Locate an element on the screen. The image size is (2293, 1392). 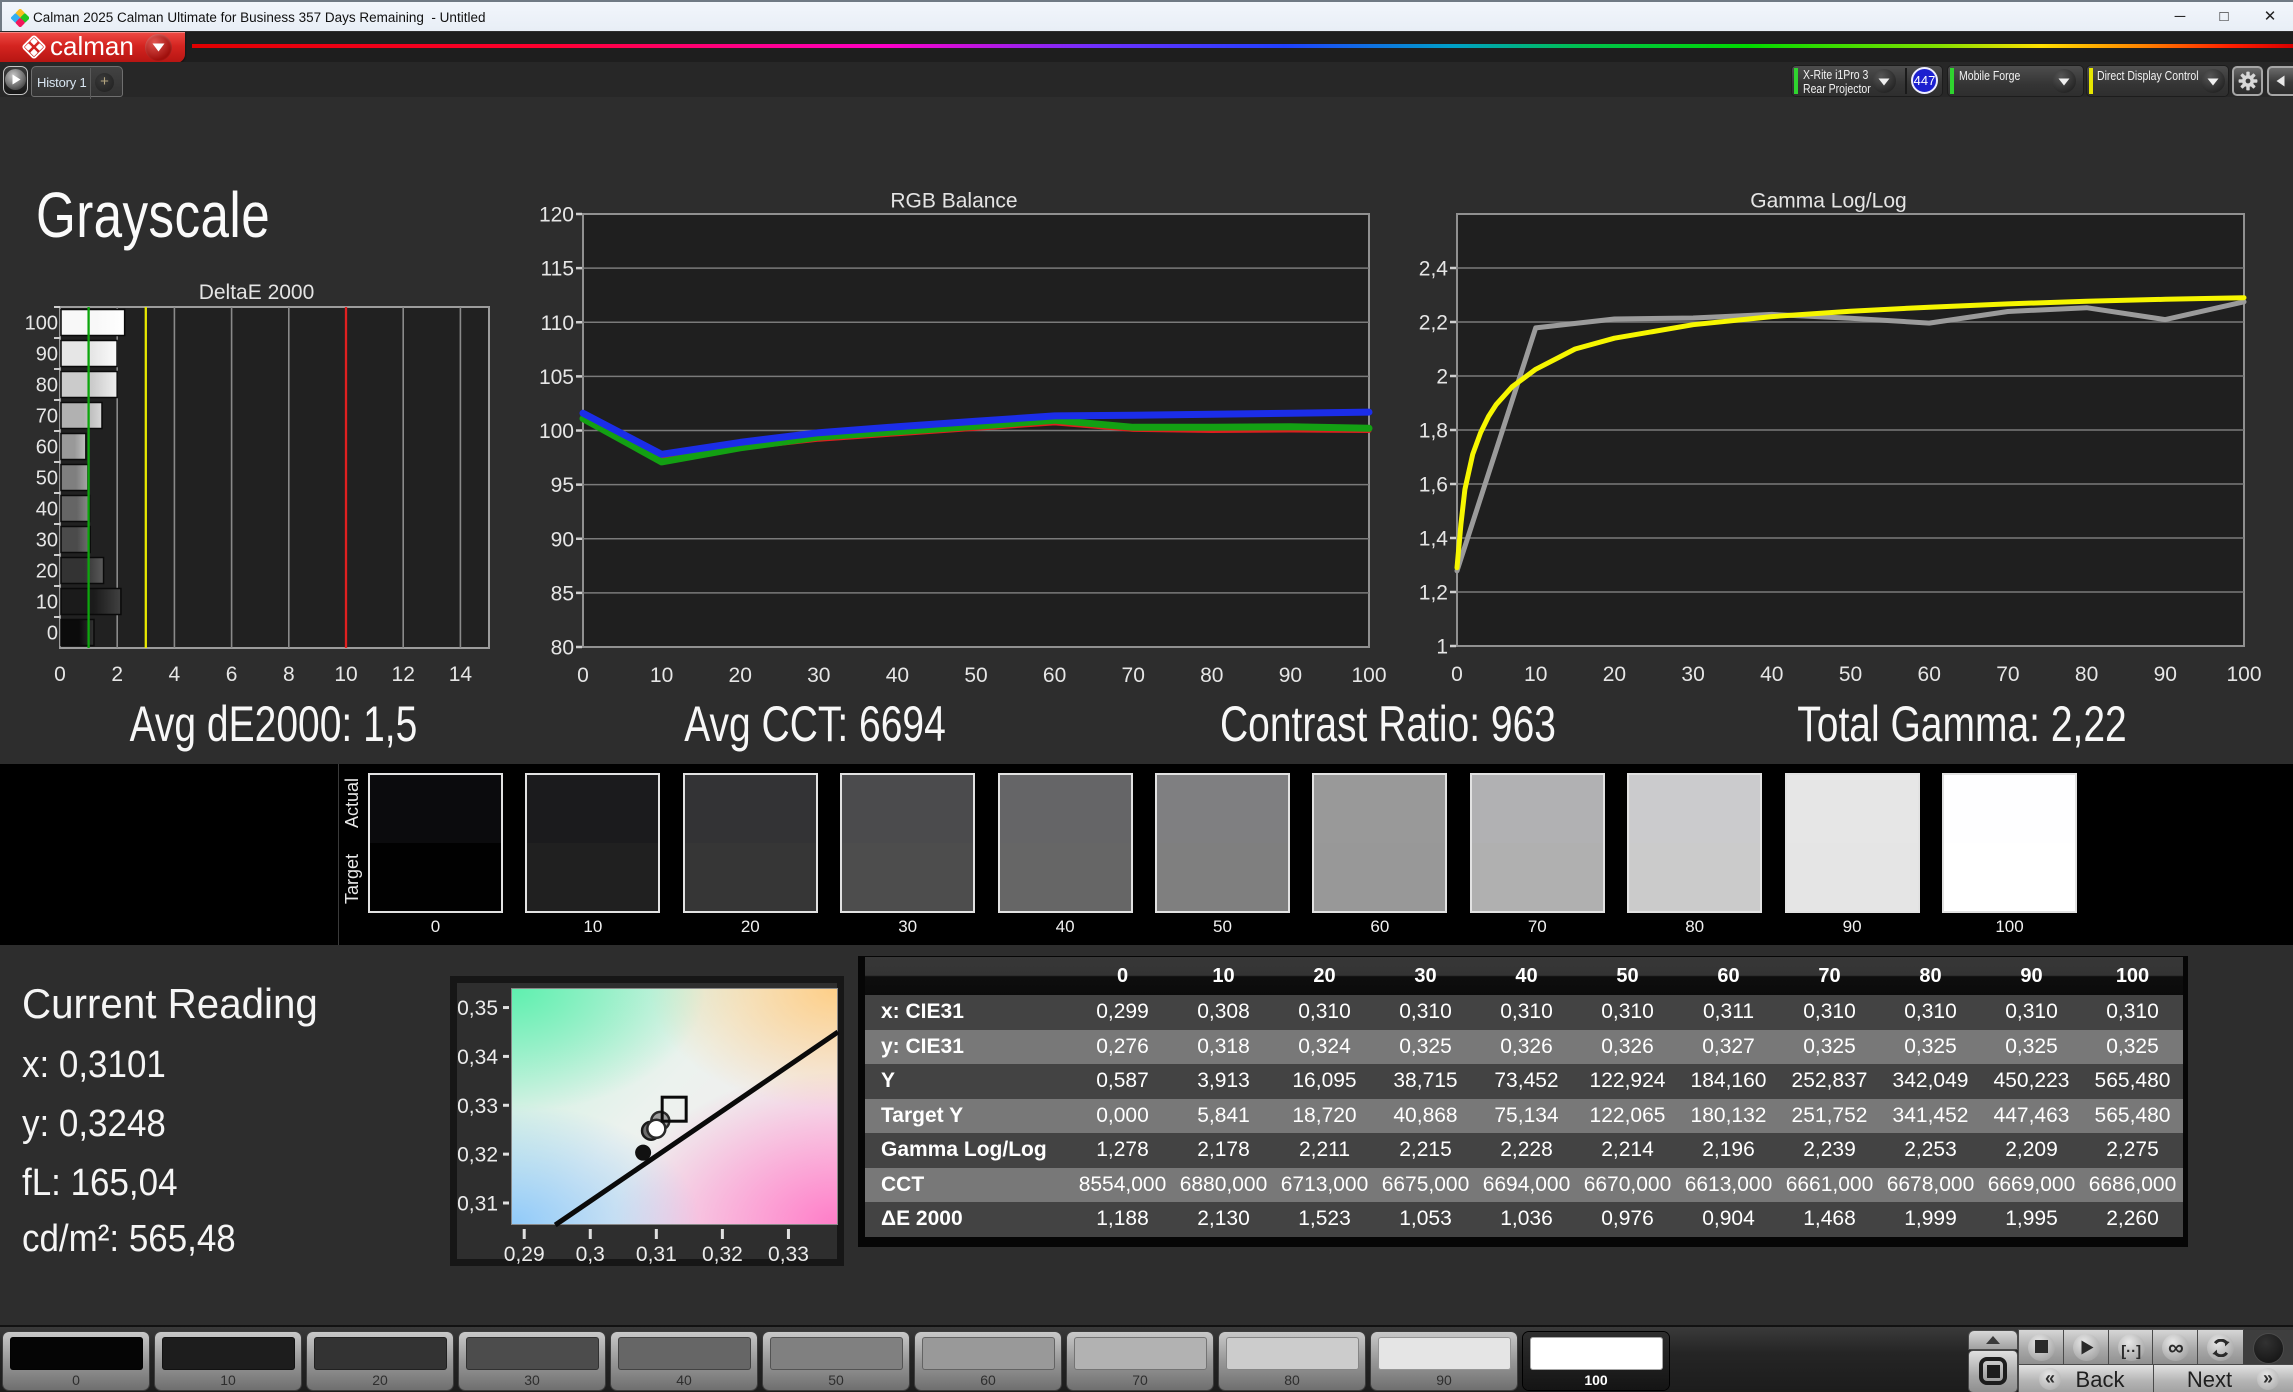
level-button-0: 0 is located at coordinates (76, 1361).